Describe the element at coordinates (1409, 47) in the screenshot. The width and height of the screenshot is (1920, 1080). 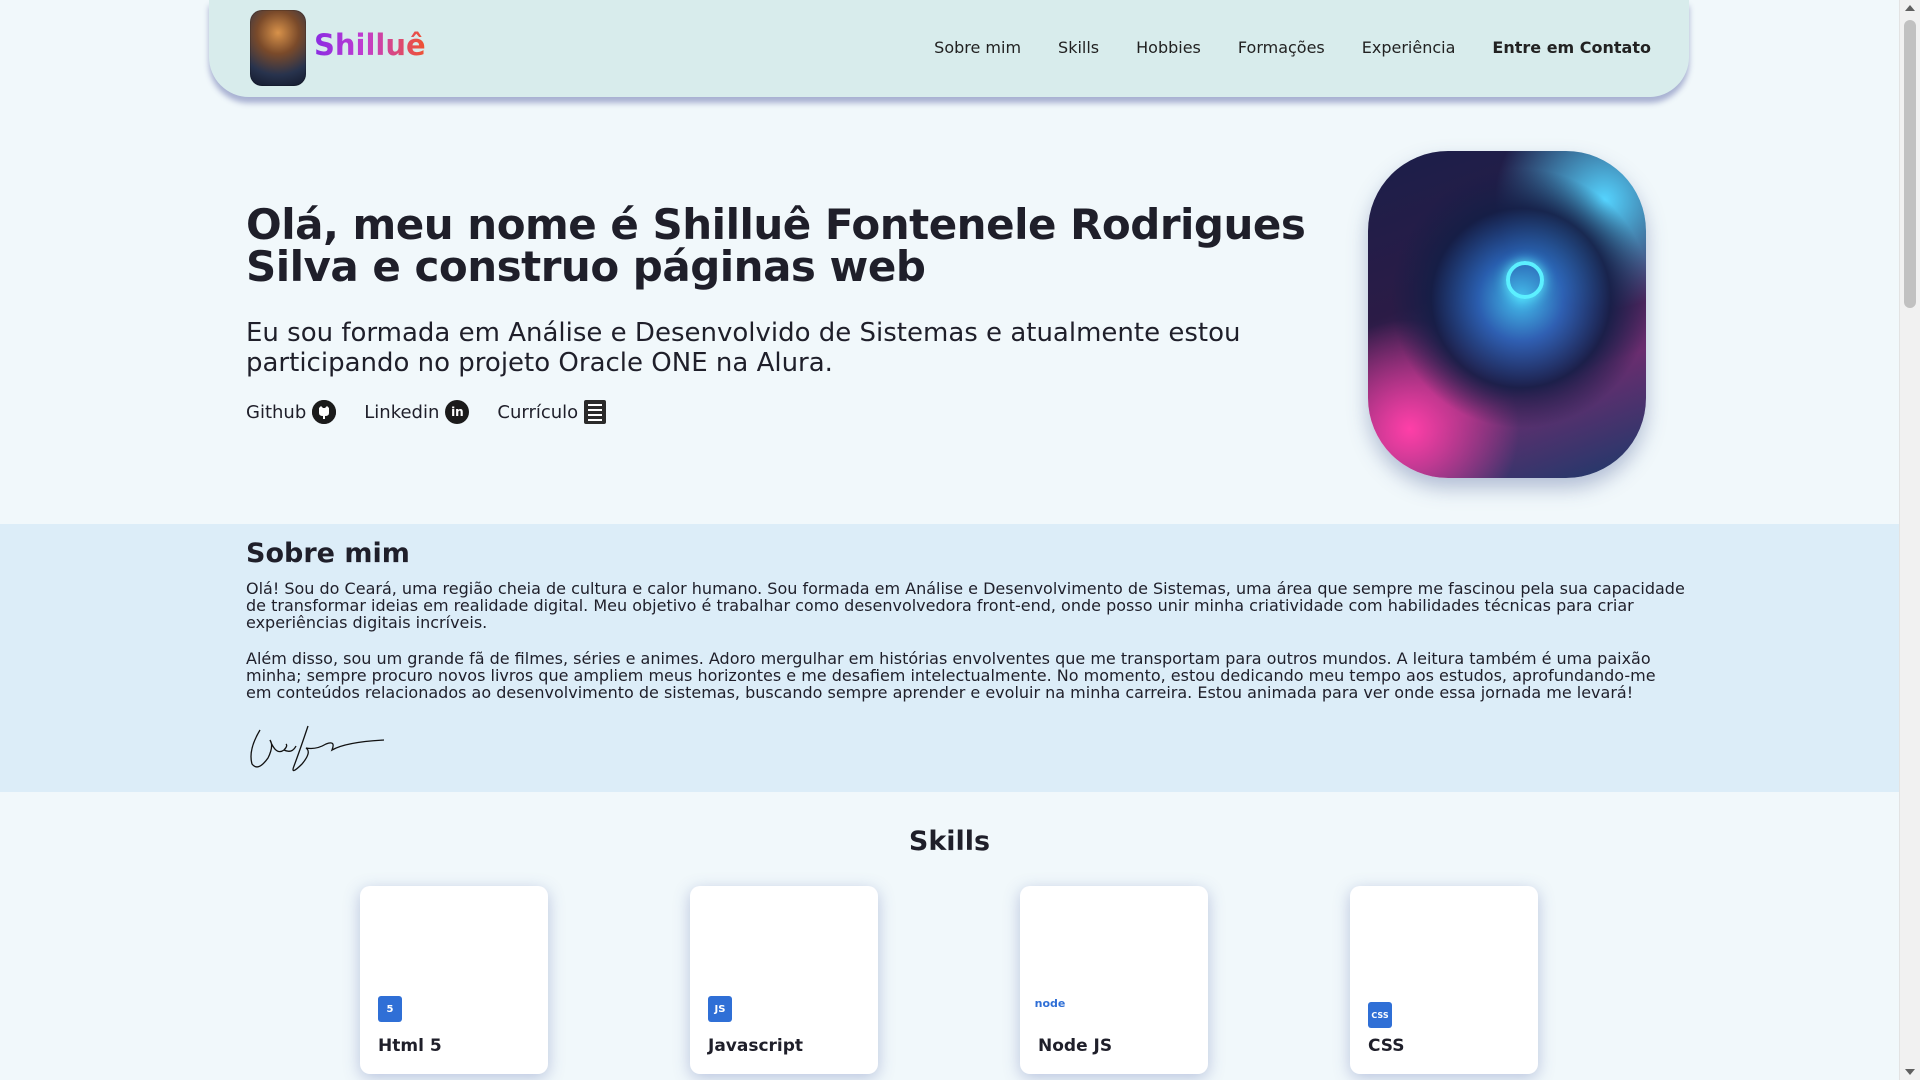
I see `nav-item-experiencia: Experiência` at that location.